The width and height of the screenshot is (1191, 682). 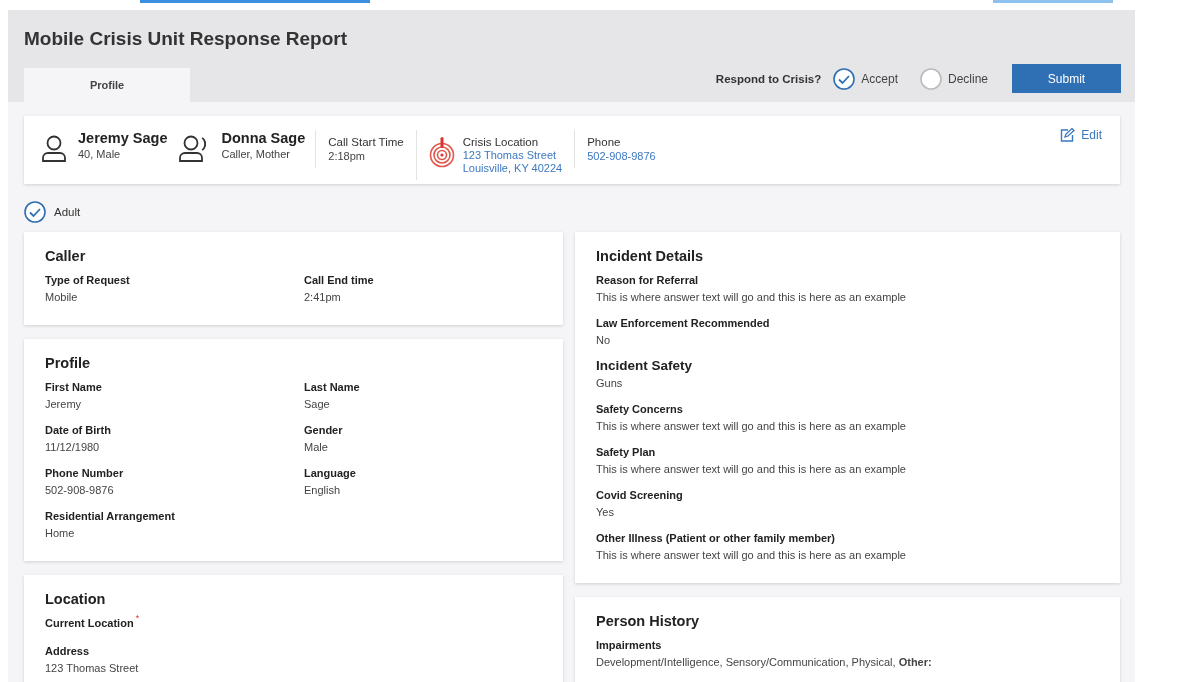 I want to click on field-label: Crisis Location, so click(x=501, y=142).